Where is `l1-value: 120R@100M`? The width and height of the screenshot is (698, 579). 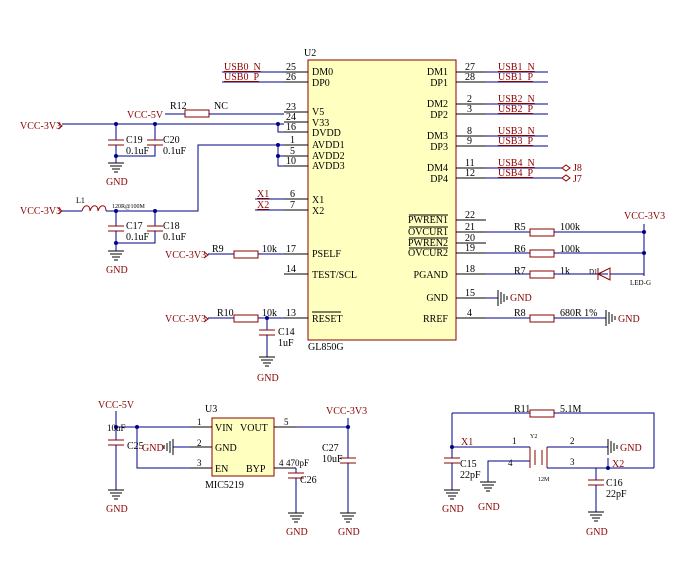 l1-value: 120R@100M is located at coordinates (129, 207).